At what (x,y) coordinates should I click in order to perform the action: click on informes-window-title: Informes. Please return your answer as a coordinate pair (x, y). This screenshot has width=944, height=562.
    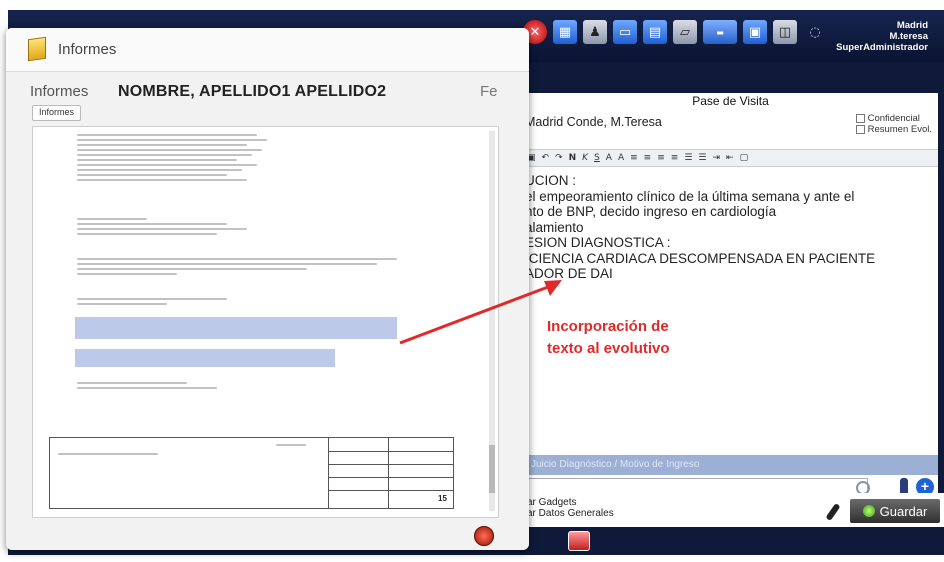
    Looking at the image, I should click on (87, 49).